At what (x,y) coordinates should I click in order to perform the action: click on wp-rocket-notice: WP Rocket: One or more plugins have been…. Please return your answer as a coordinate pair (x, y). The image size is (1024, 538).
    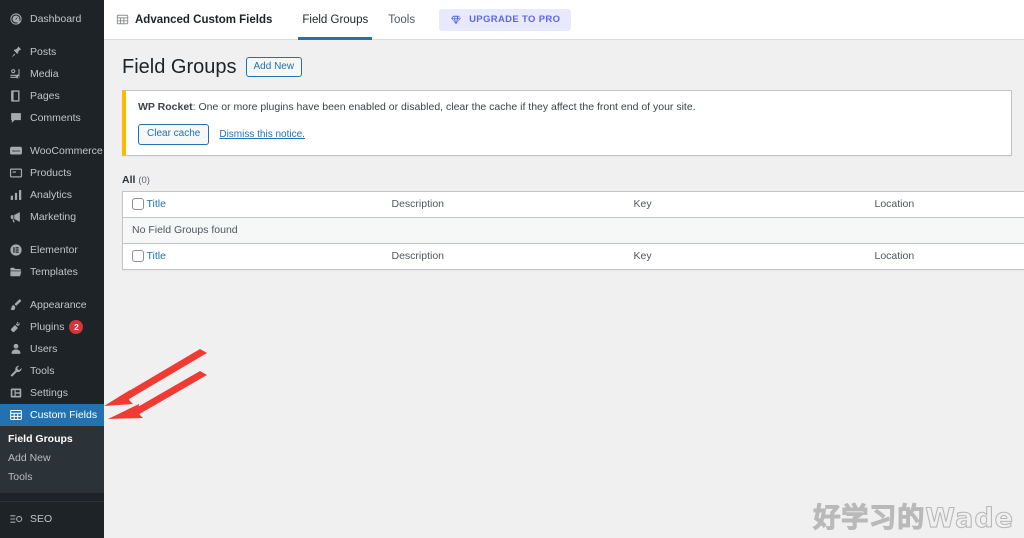
    Looking at the image, I should click on (567, 123).